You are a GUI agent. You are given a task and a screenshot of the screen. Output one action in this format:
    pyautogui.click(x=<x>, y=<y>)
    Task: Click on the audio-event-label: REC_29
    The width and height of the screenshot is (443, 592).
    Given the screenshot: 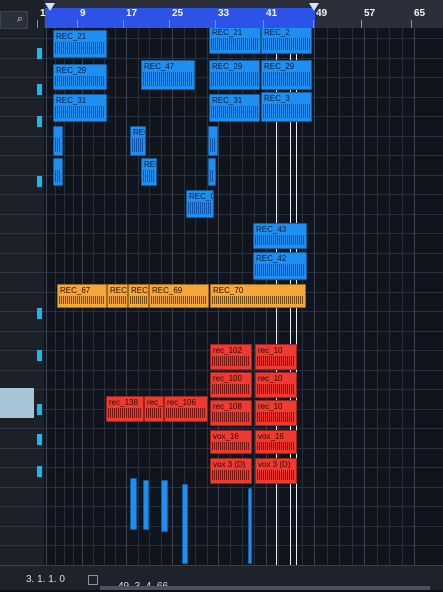 What is the action you would take?
    pyautogui.click(x=279, y=66)
    